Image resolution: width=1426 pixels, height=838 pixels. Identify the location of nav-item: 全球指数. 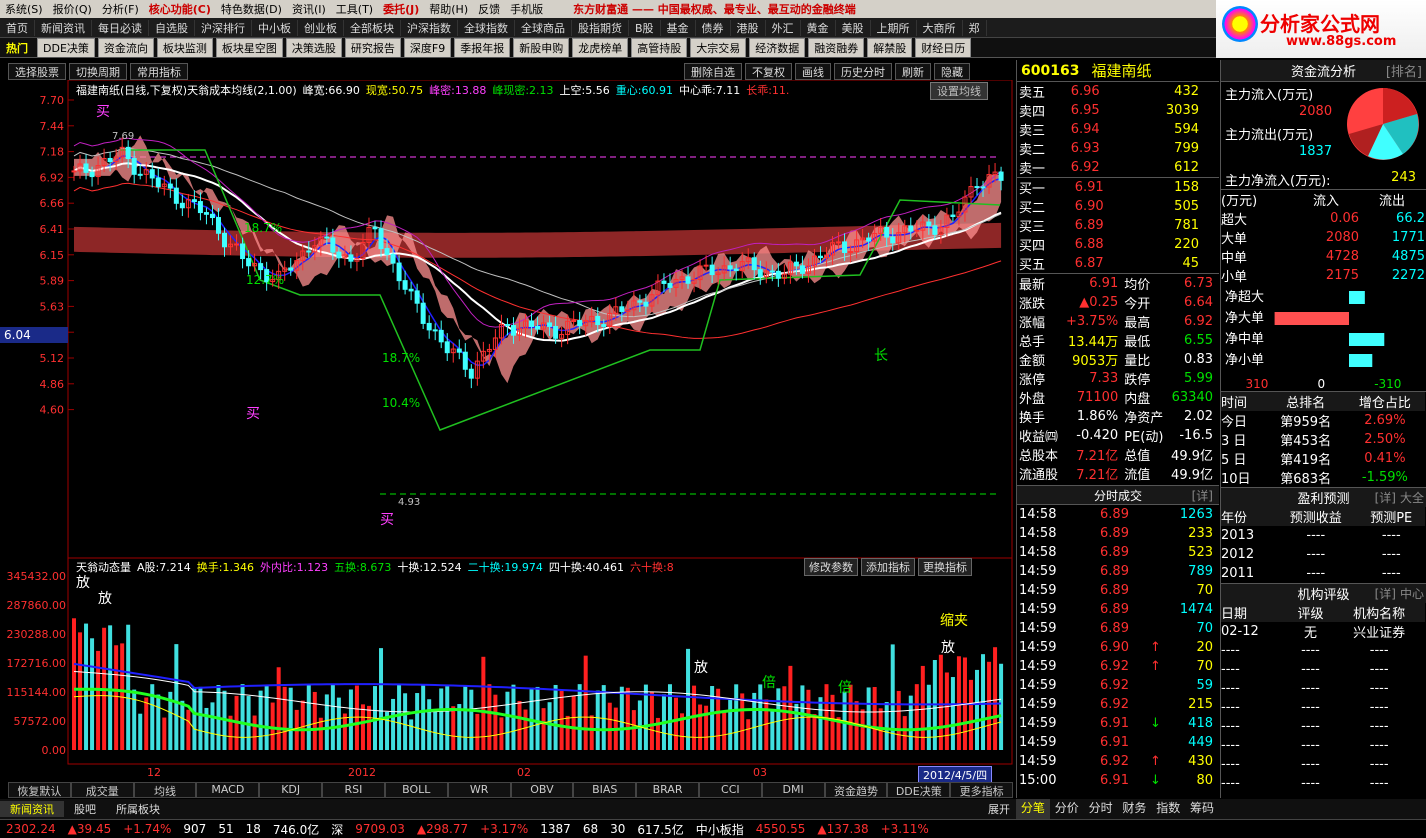
(486, 27).